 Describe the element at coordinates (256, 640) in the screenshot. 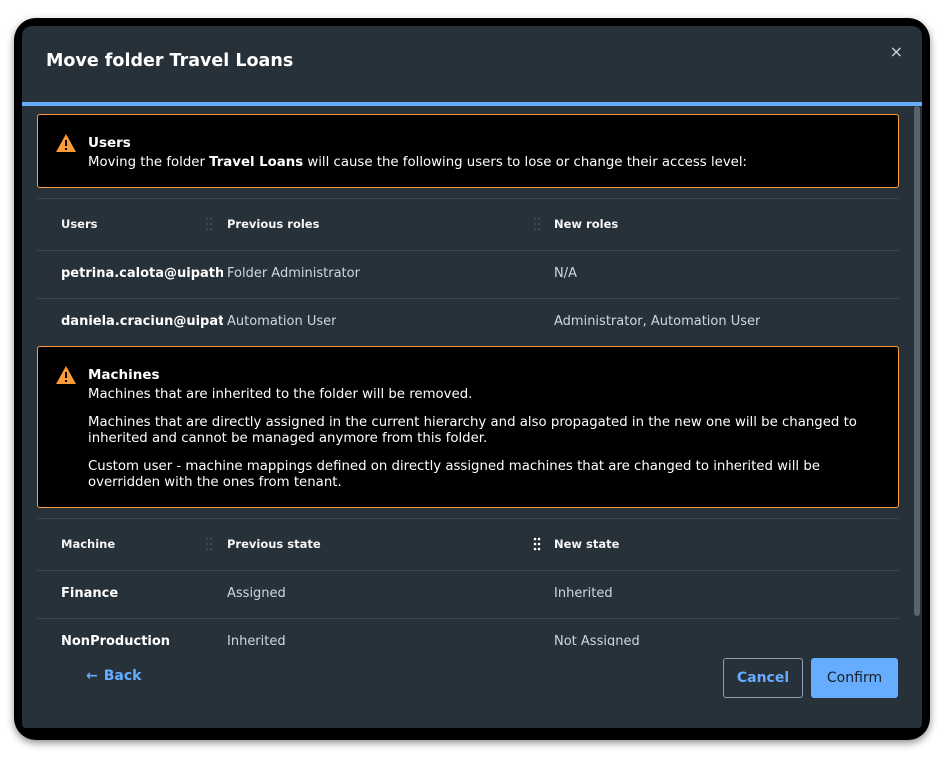

I see `previous-state: Inherited` at that location.